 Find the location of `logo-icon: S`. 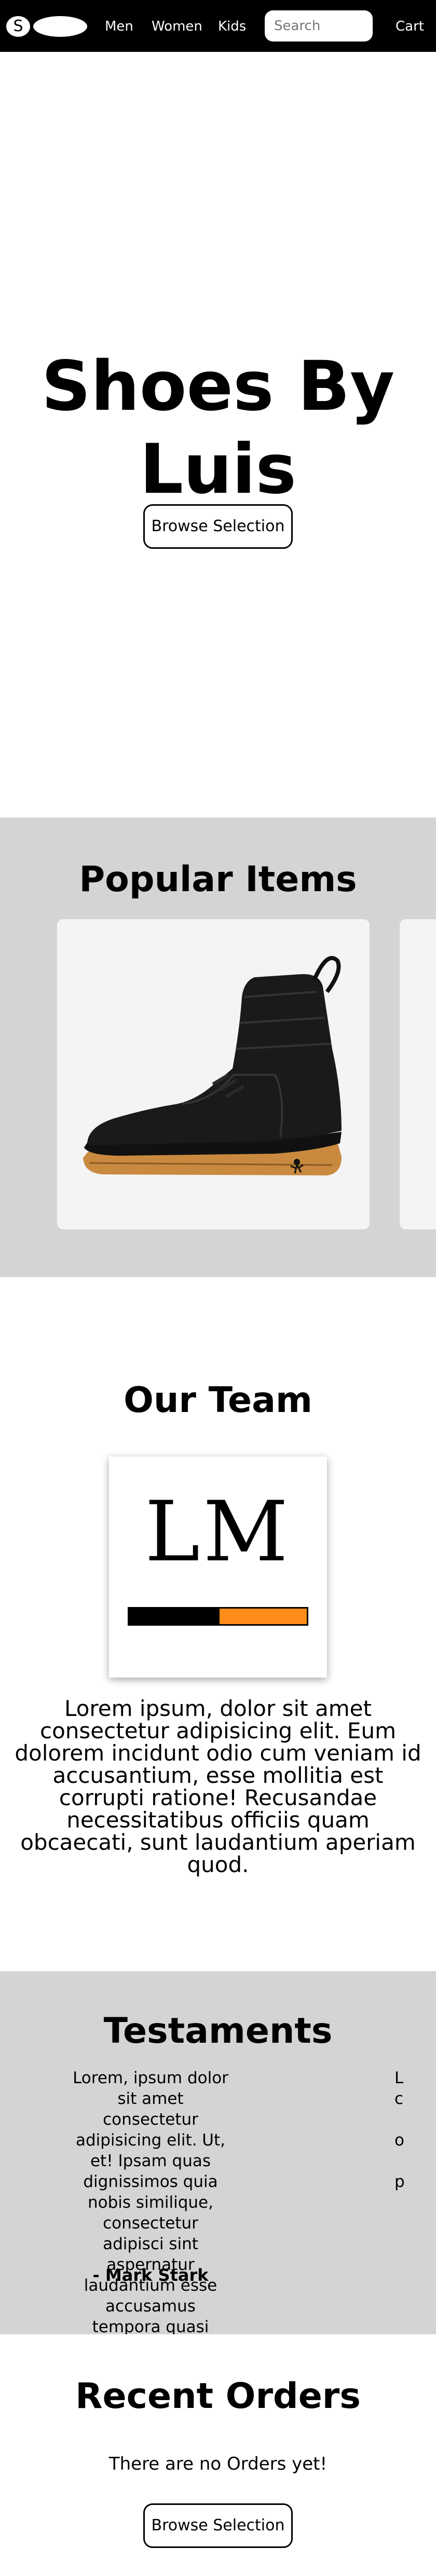

logo-icon: S is located at coordinates (18, 26).